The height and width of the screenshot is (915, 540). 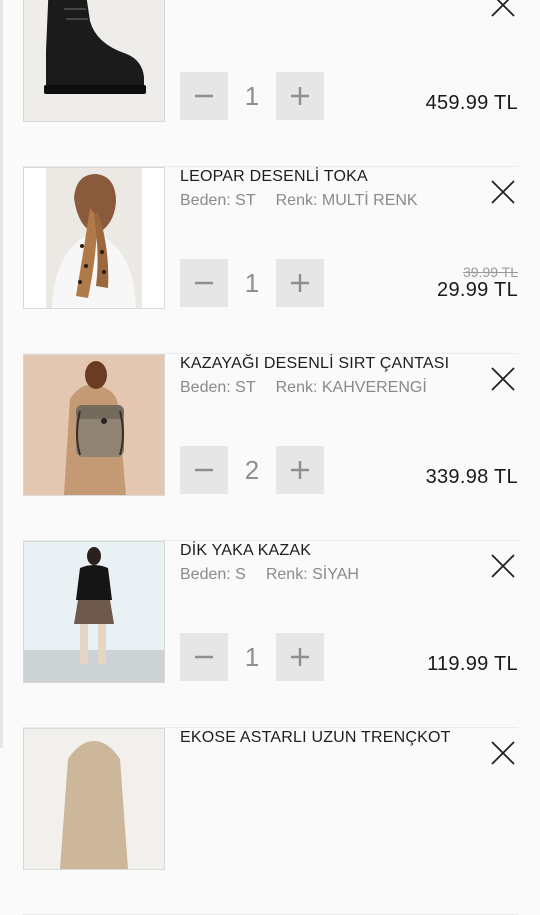 I want to click on product-image-hair-scarf, so click(x=94, y=238).